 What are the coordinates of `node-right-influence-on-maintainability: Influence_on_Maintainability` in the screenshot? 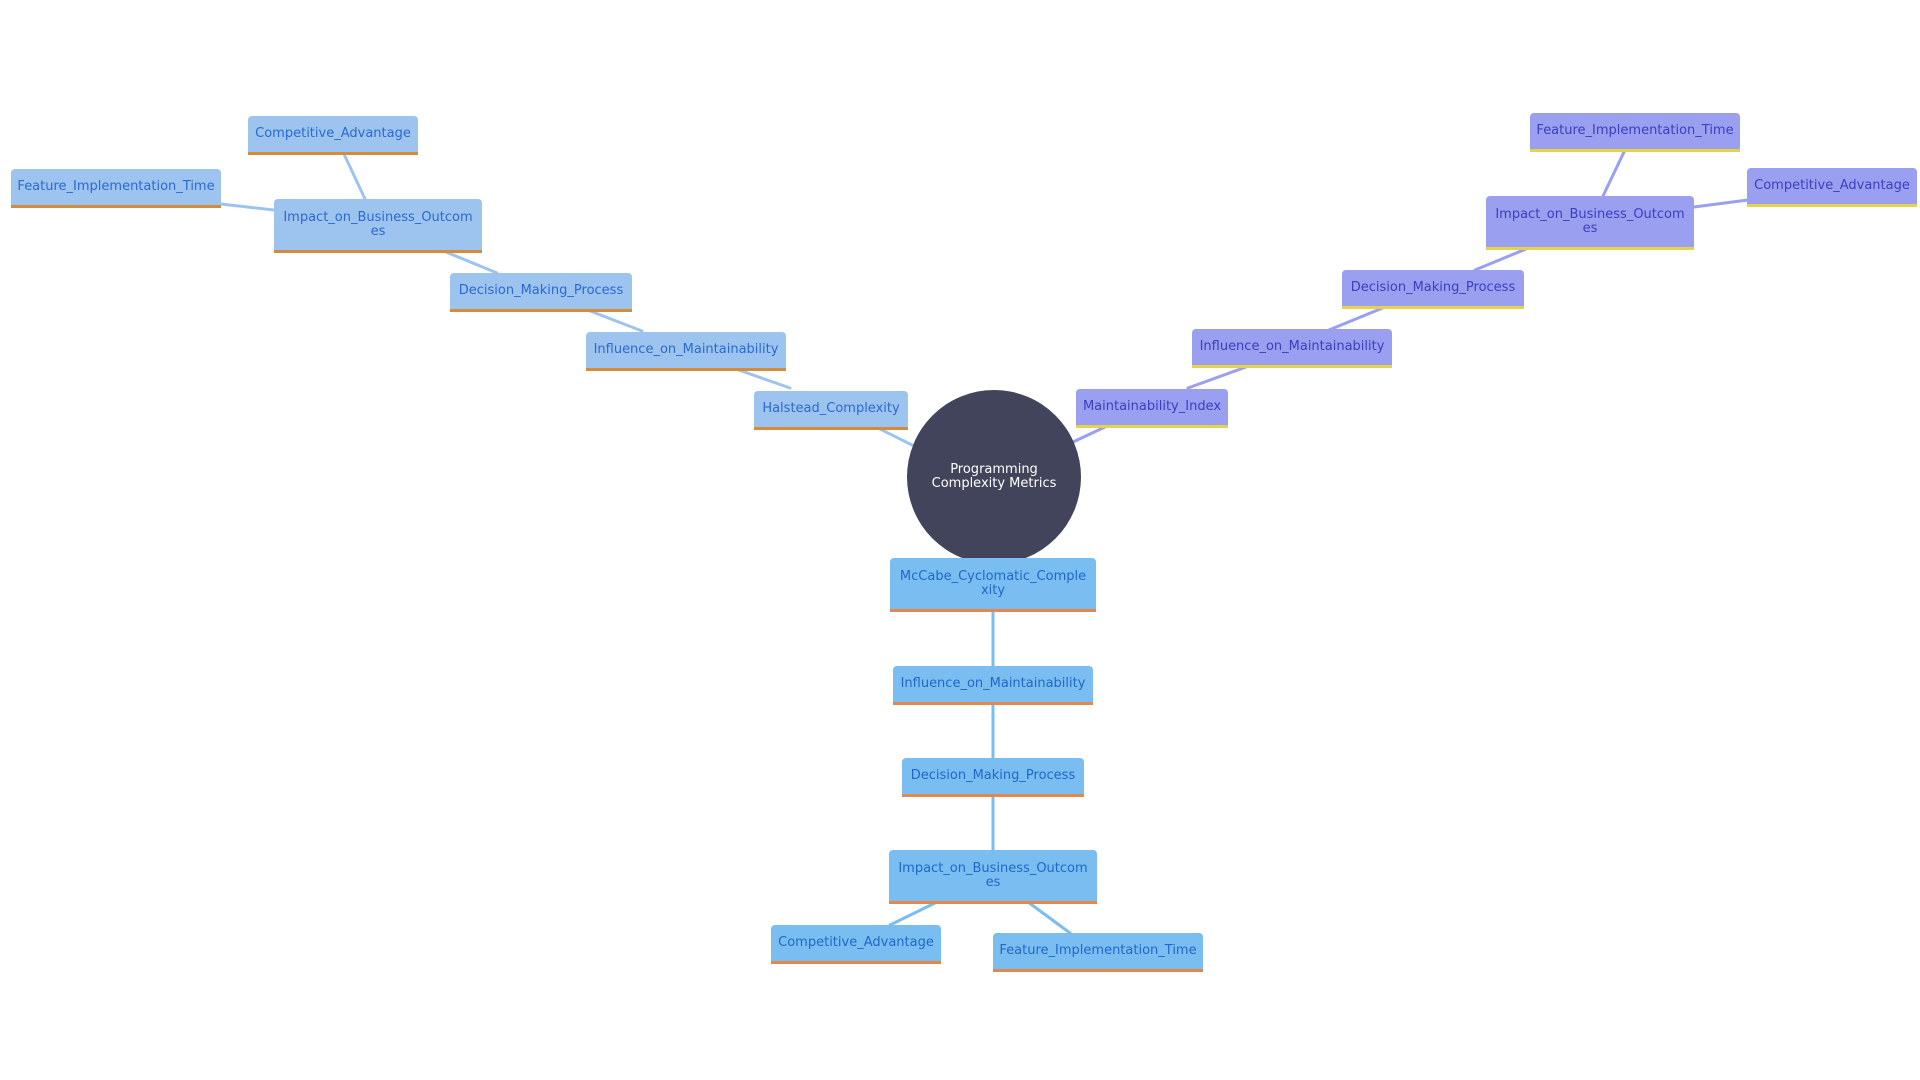 It's located at (1292, 348).